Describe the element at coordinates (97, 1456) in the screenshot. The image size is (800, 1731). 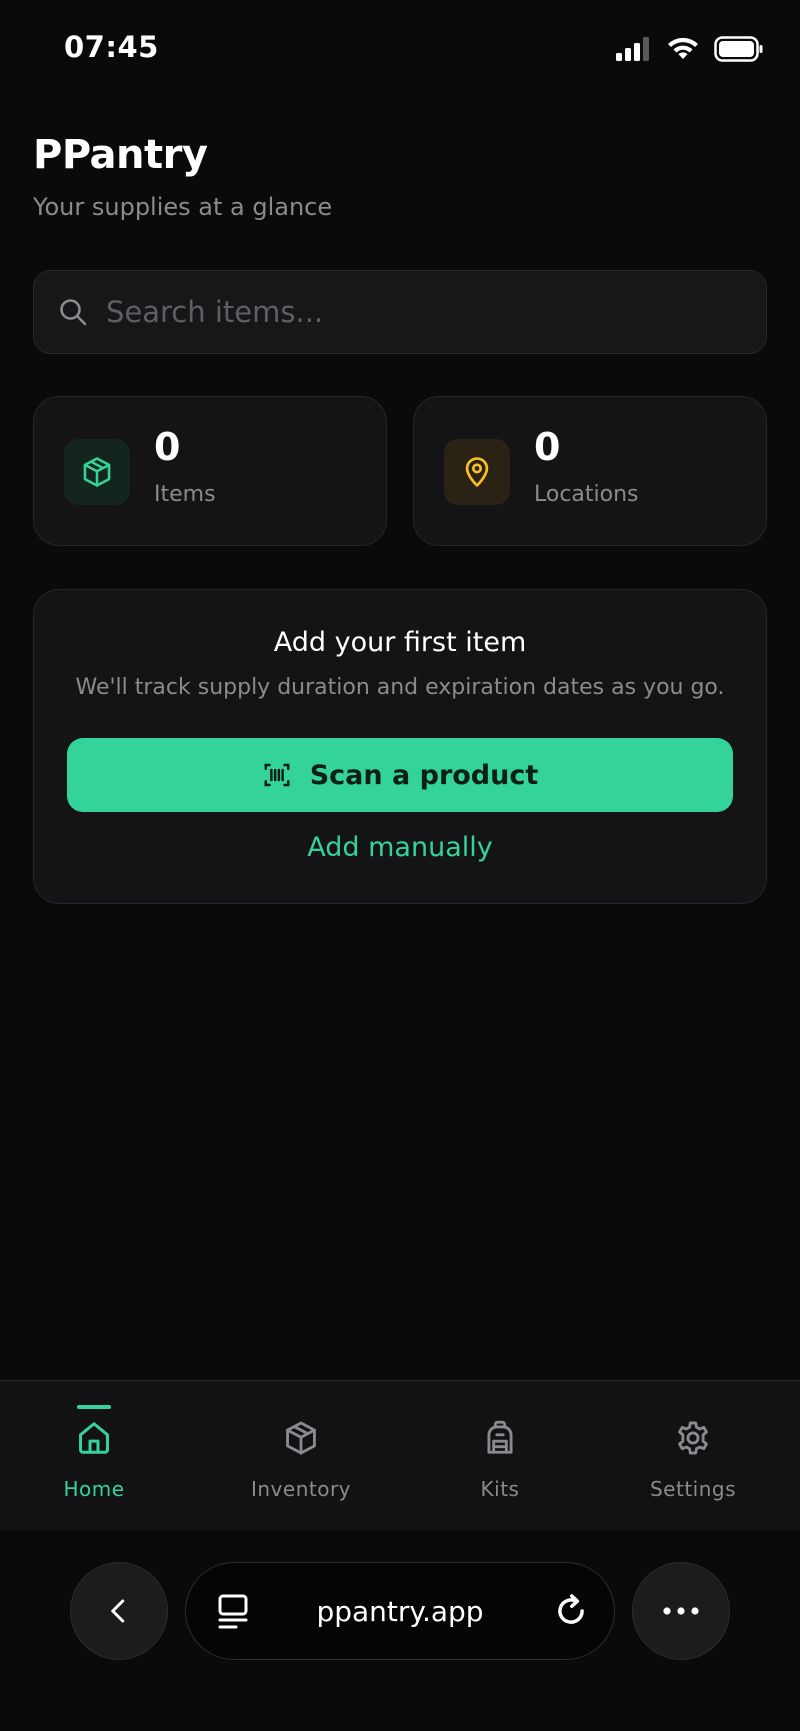
I see `nav-item-home: Home` at that location.